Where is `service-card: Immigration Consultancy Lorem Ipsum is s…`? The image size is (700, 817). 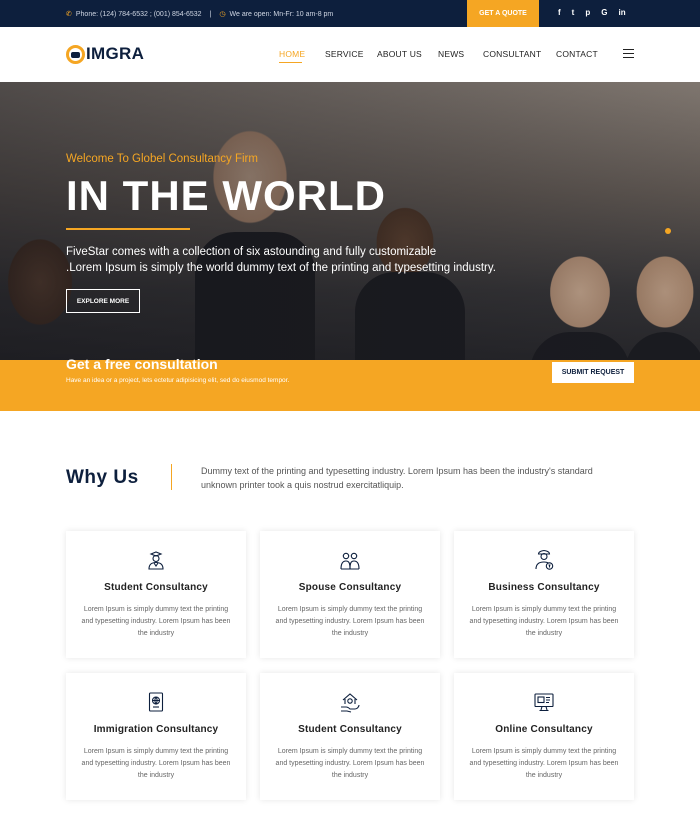 service-card: Immigration Consultancy Lorem Ipsum is s… is located at coordinates (156, 736).